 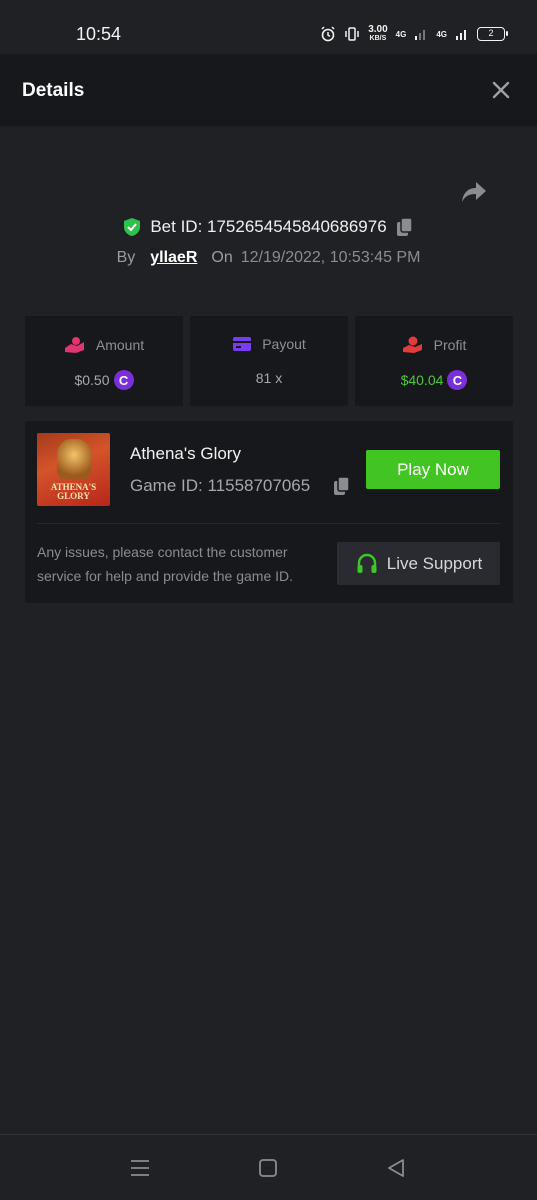 I want to click on copy-game-id-icon, so click(x=342, y=486).